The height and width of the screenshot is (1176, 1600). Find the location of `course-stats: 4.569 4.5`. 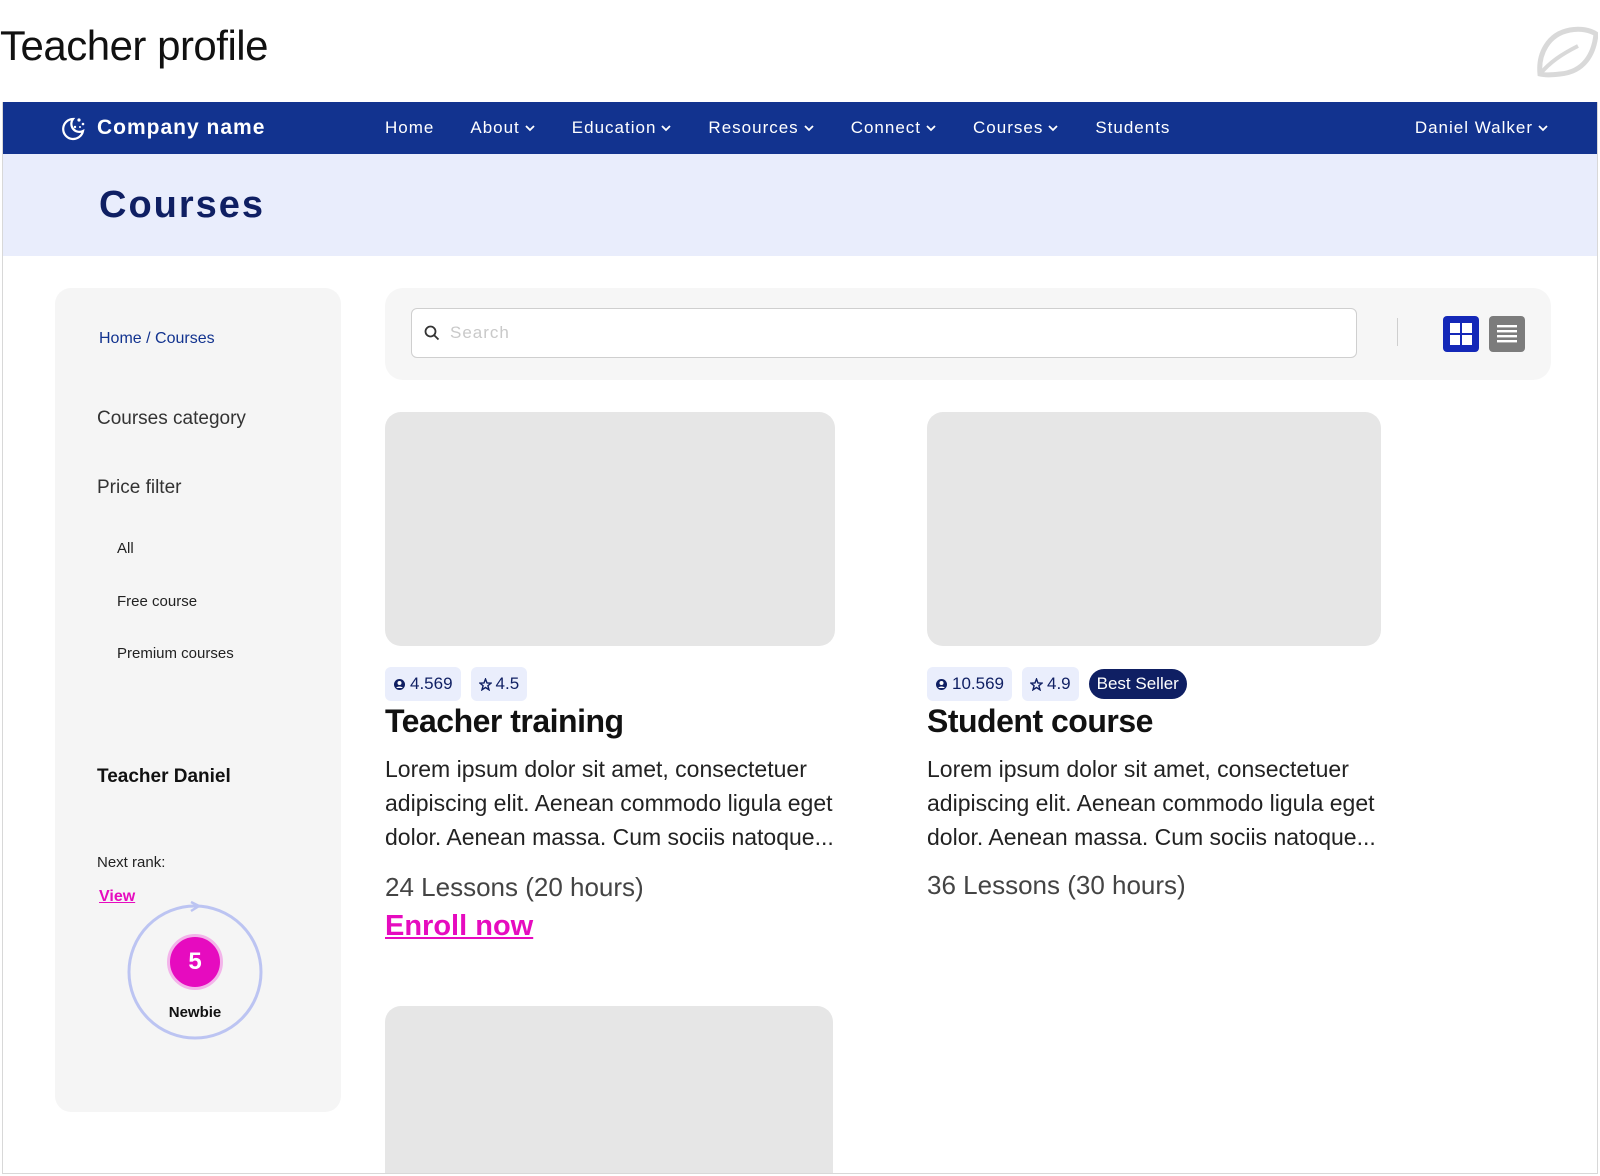

course-stats: 4.569 4.5 is located at coordinates (456, 684).